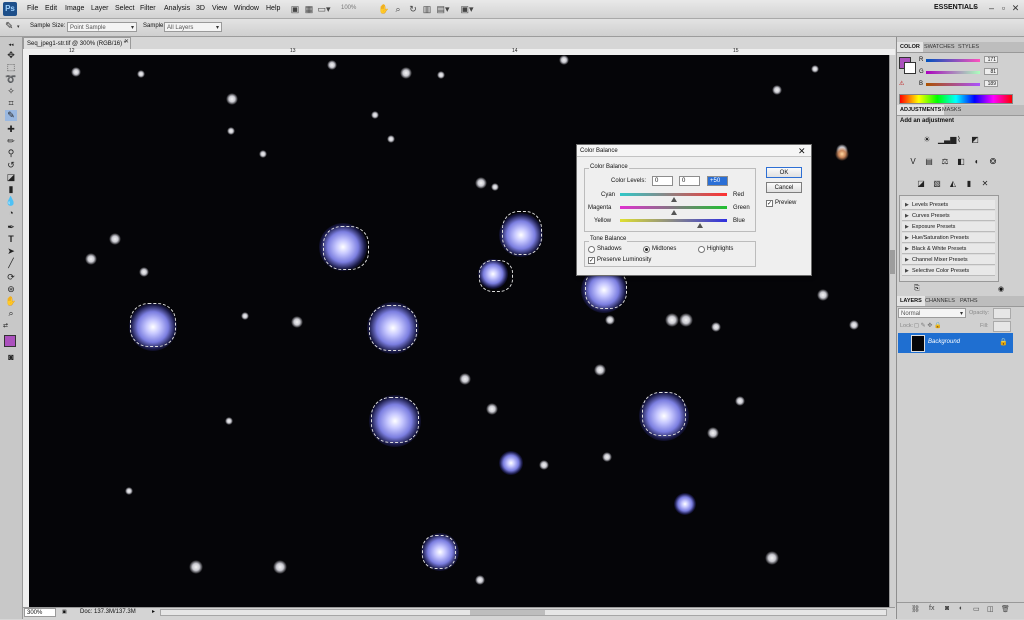 This screenshot has height=620, width=1024. I want to click on workspace-switcher: ESSENTIALS, so click(956, 7).